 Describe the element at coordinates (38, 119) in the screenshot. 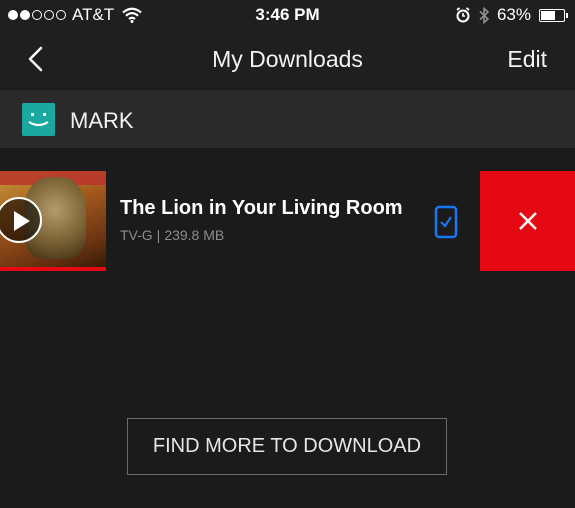

I see `avatar` at that location.